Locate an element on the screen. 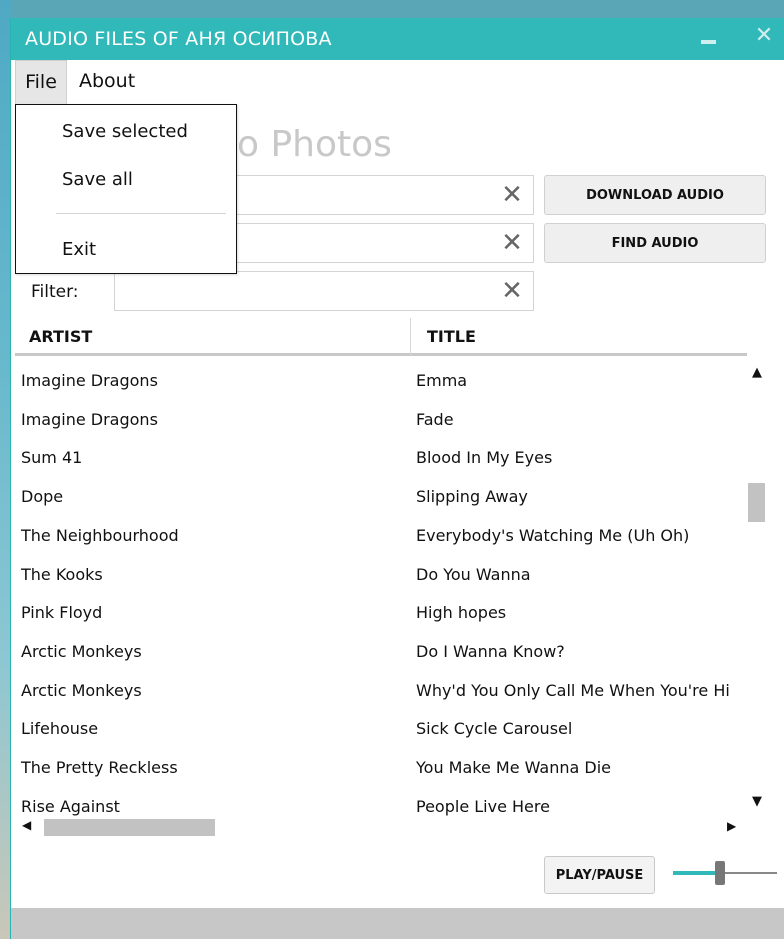 The image size is (784, 939). table-row: Dope Slipping Away is located at coordinates (381, 497).